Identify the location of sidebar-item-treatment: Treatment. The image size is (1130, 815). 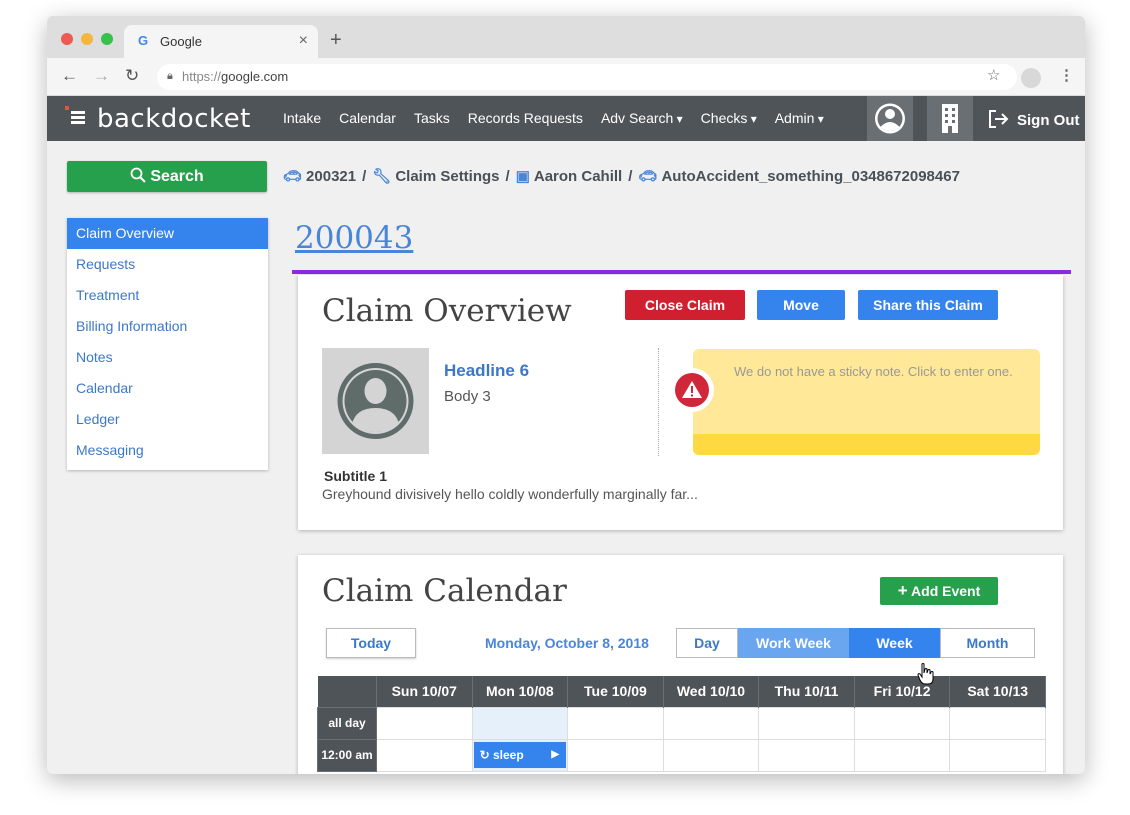
(167, 295).